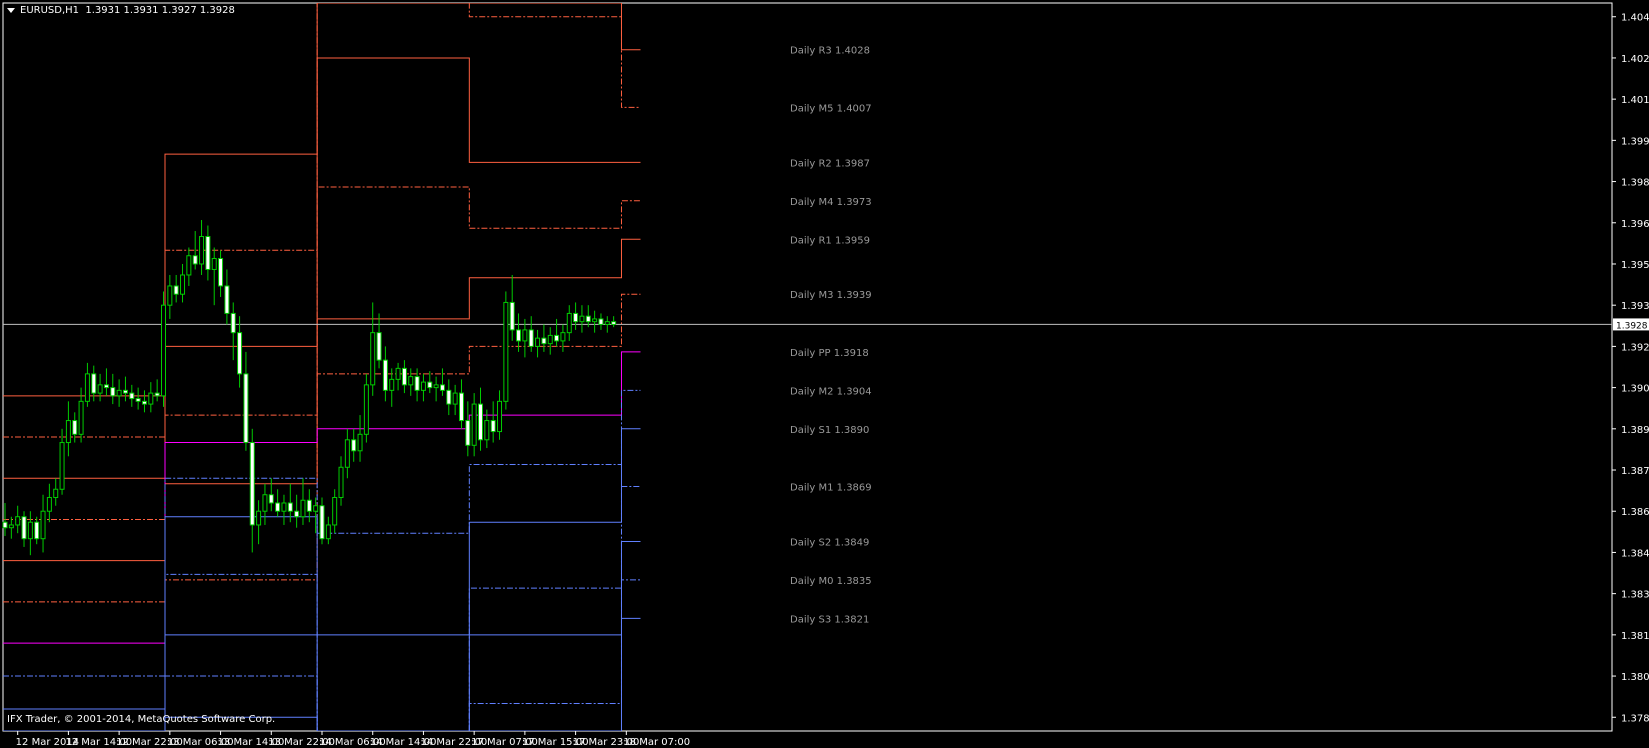  I want to click on y-tick-label: 1.3890, so click(1635, 430).